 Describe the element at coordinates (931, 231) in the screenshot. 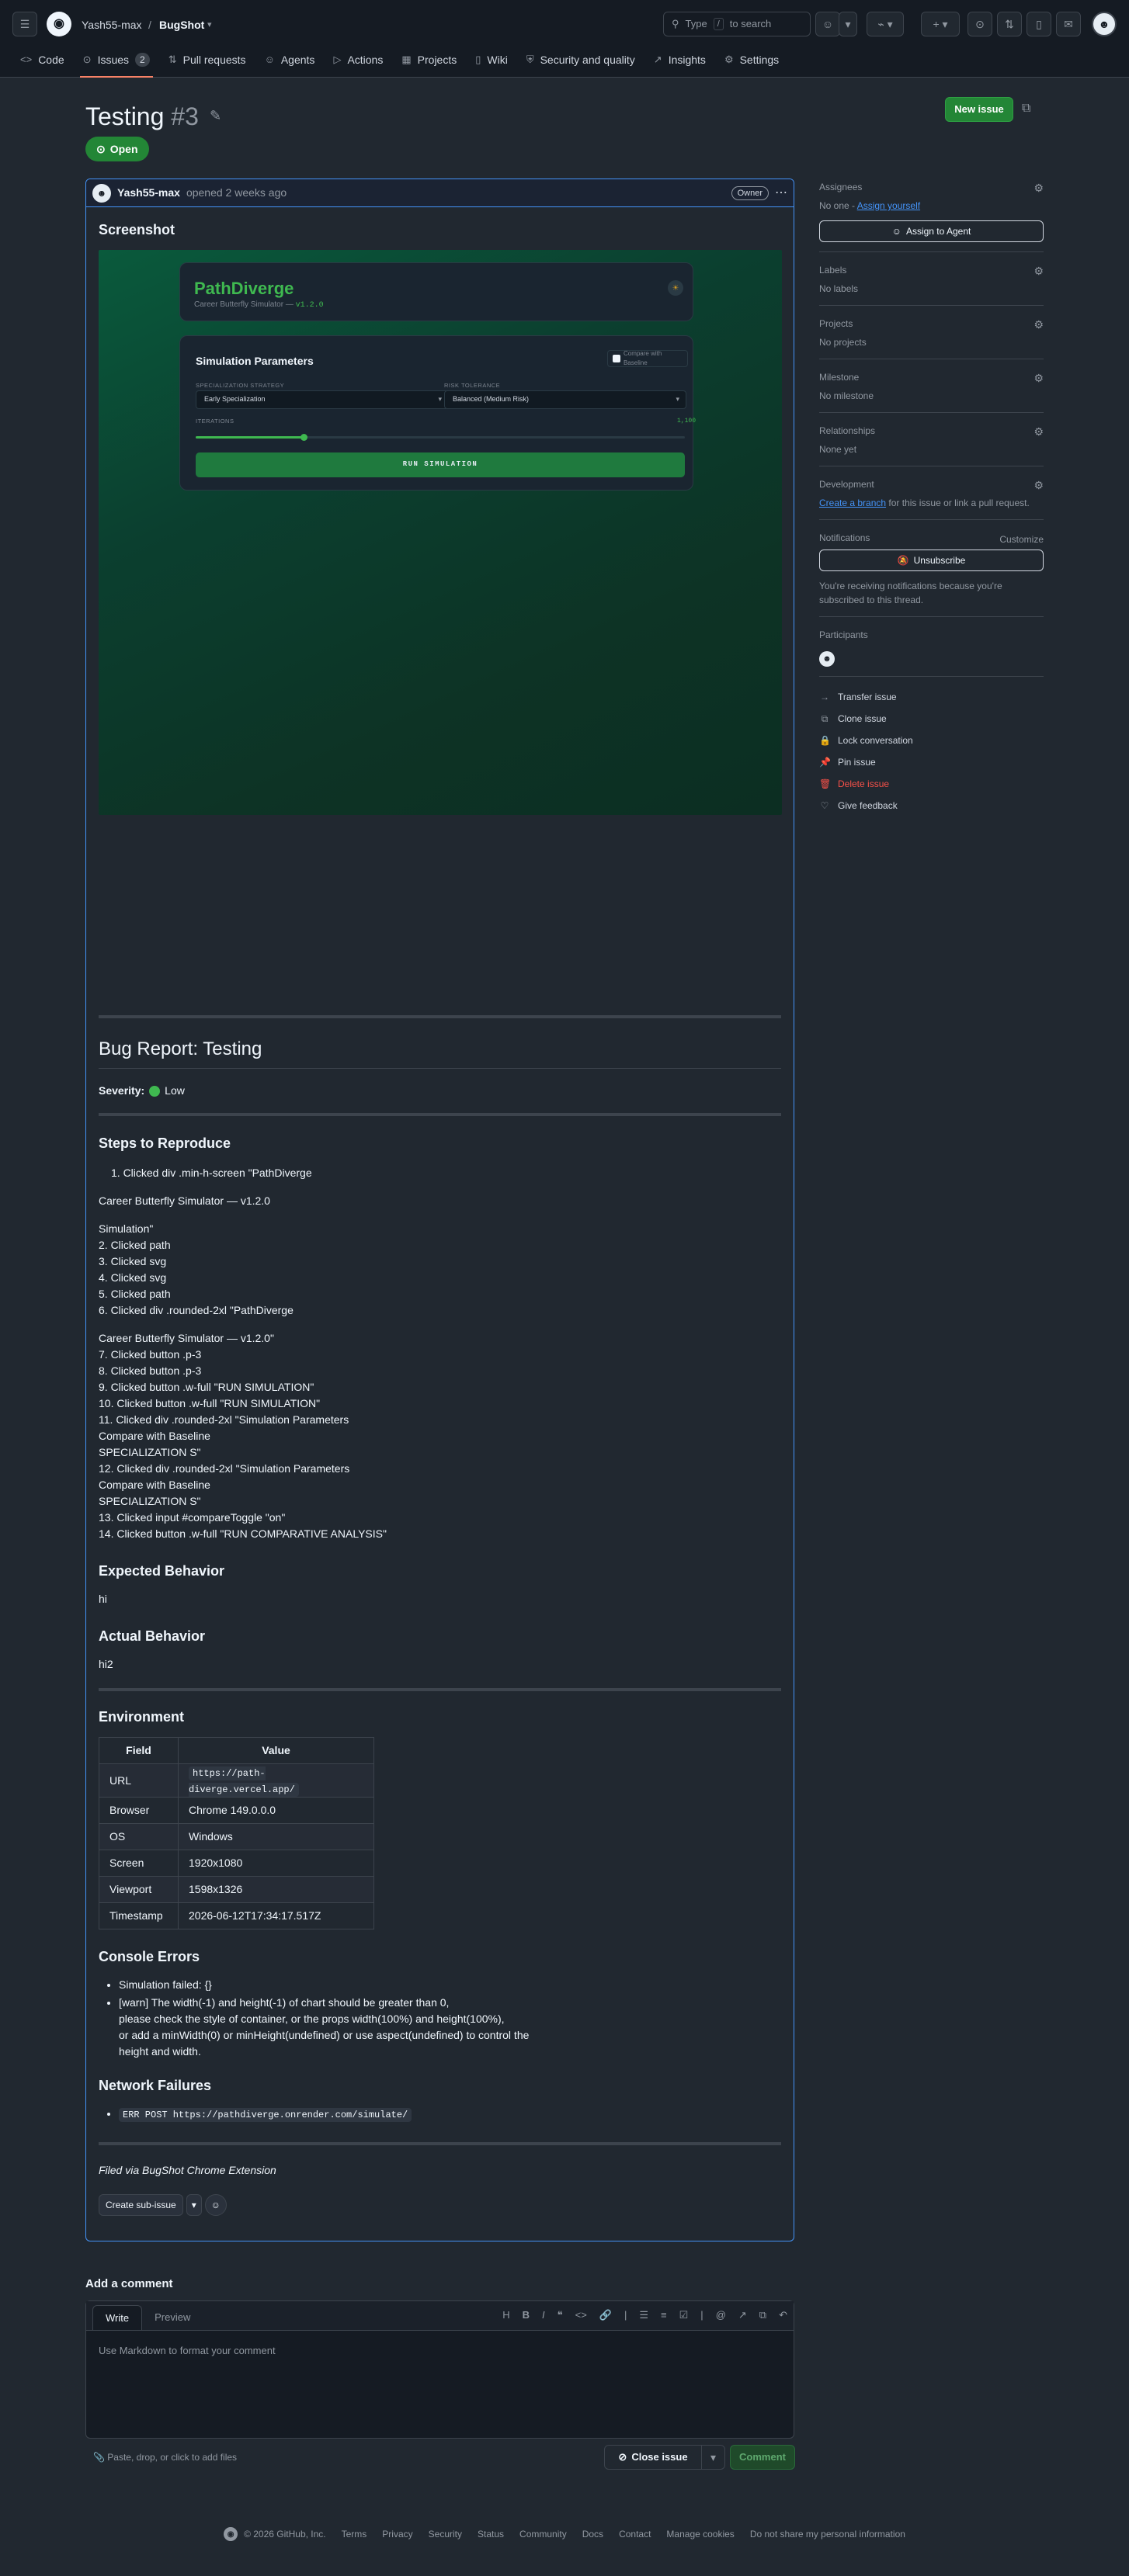

I see `assign-to-agent-button: ☺ Assign to Agent` at that location.